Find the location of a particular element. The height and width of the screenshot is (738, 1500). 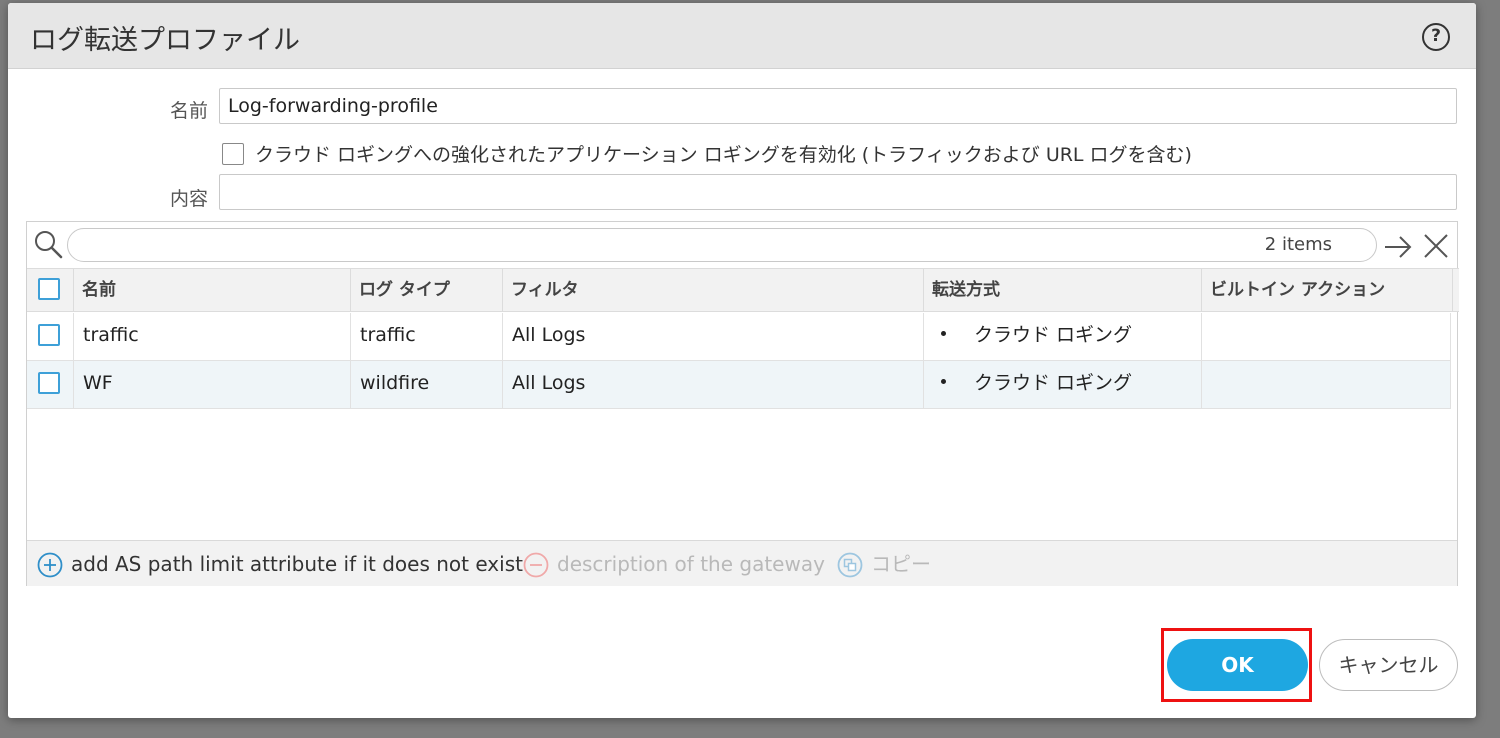

table-header: 名前 ログ タイプ フィルタ 転送方式 ビルトイン アクション is located at coordinates (743, 290).